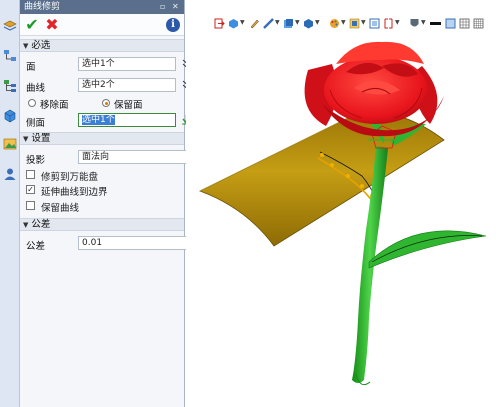 The image size is (496, 407). What do you see at coordinates (98, 64) in the screenshot?
I see `face-value: 选中1个` at bounding box center [98, 64].